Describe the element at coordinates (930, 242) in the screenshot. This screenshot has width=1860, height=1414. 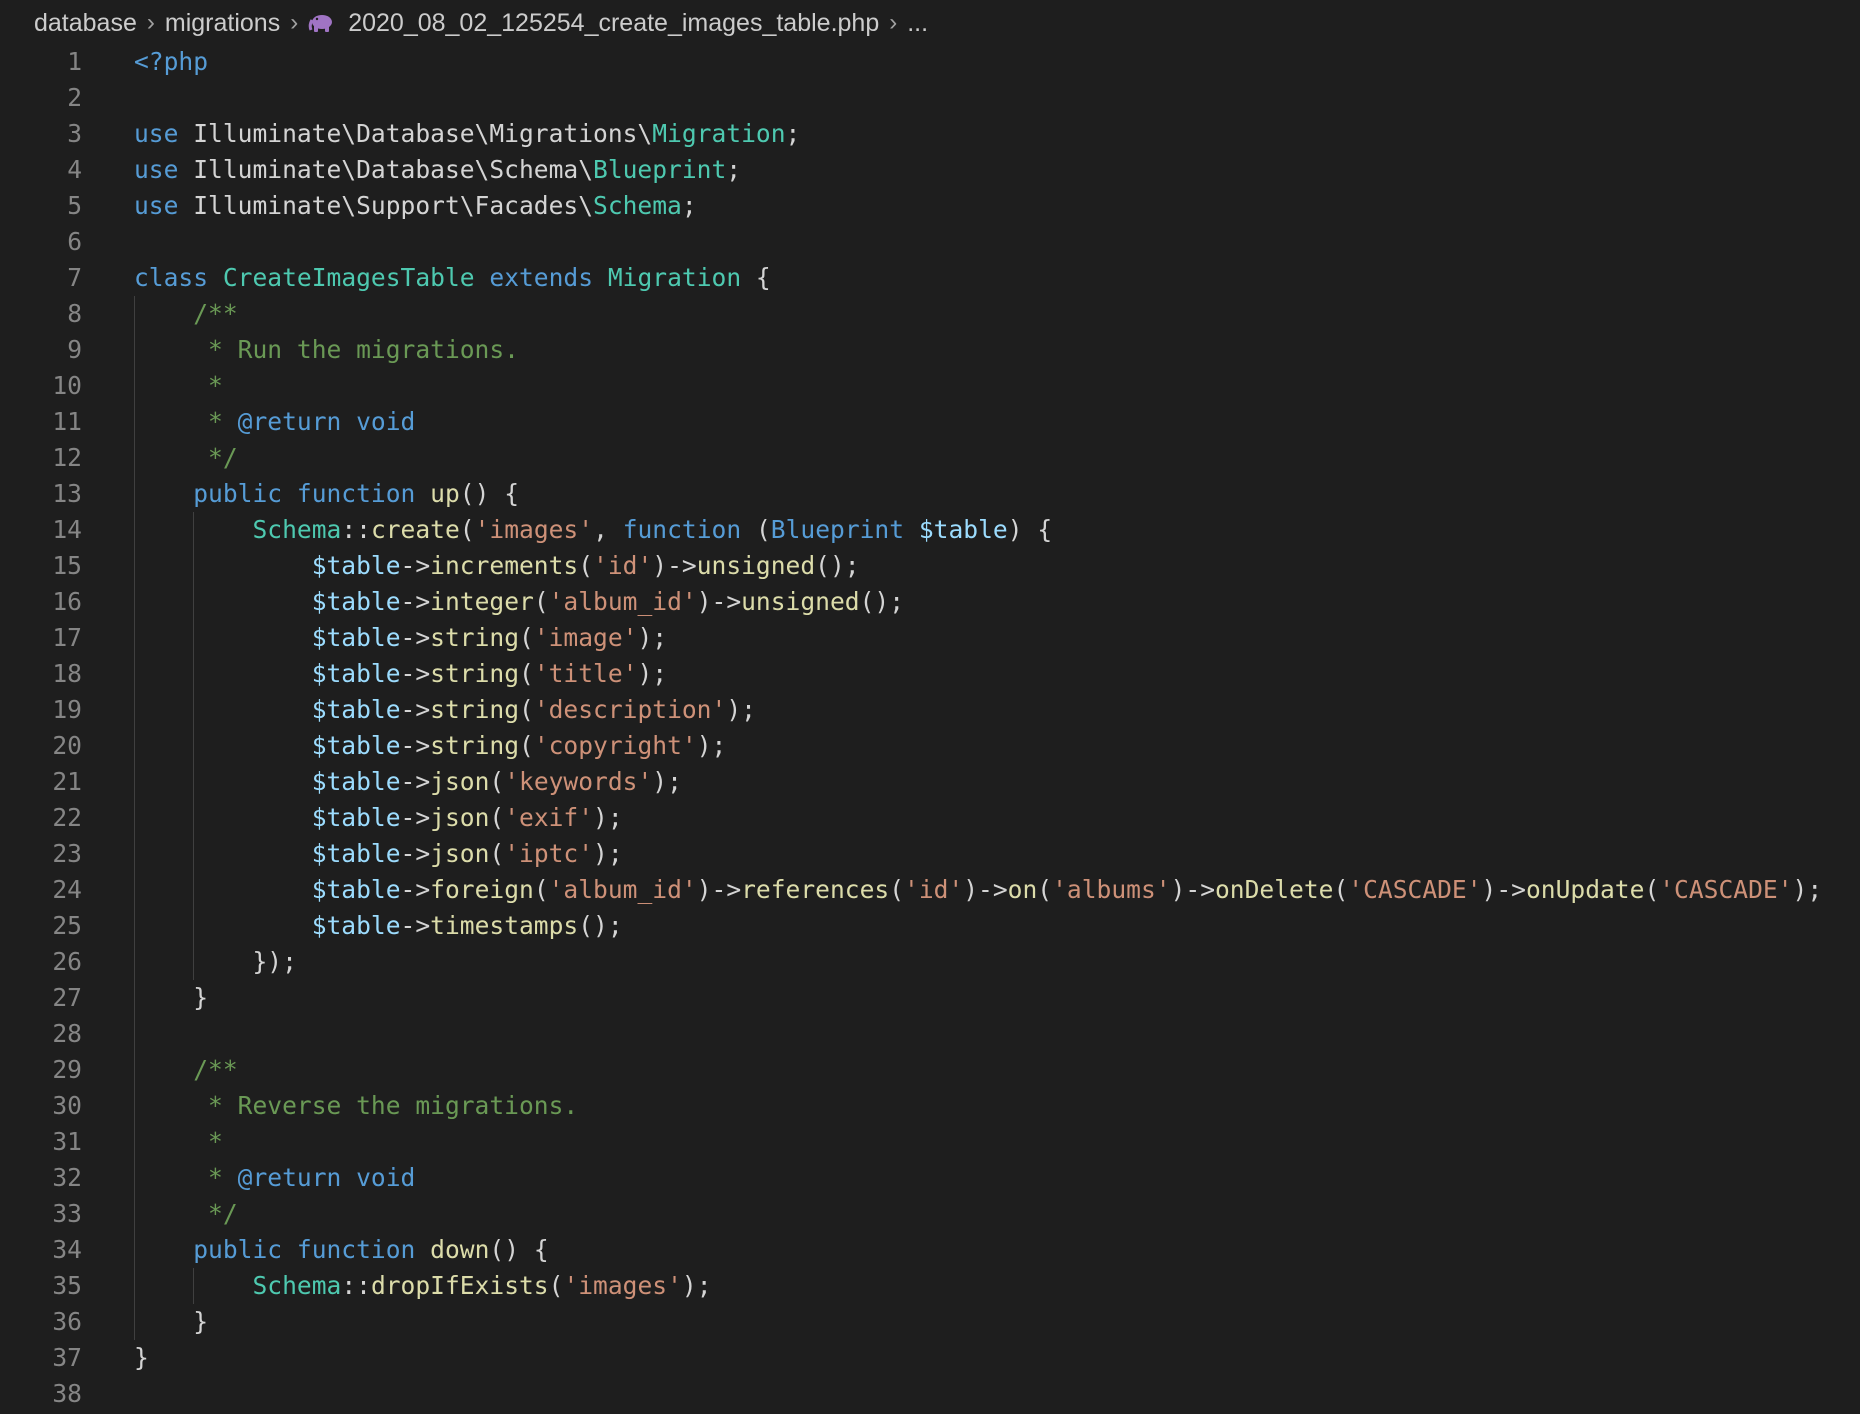
I see `code-line: 6` at that location.